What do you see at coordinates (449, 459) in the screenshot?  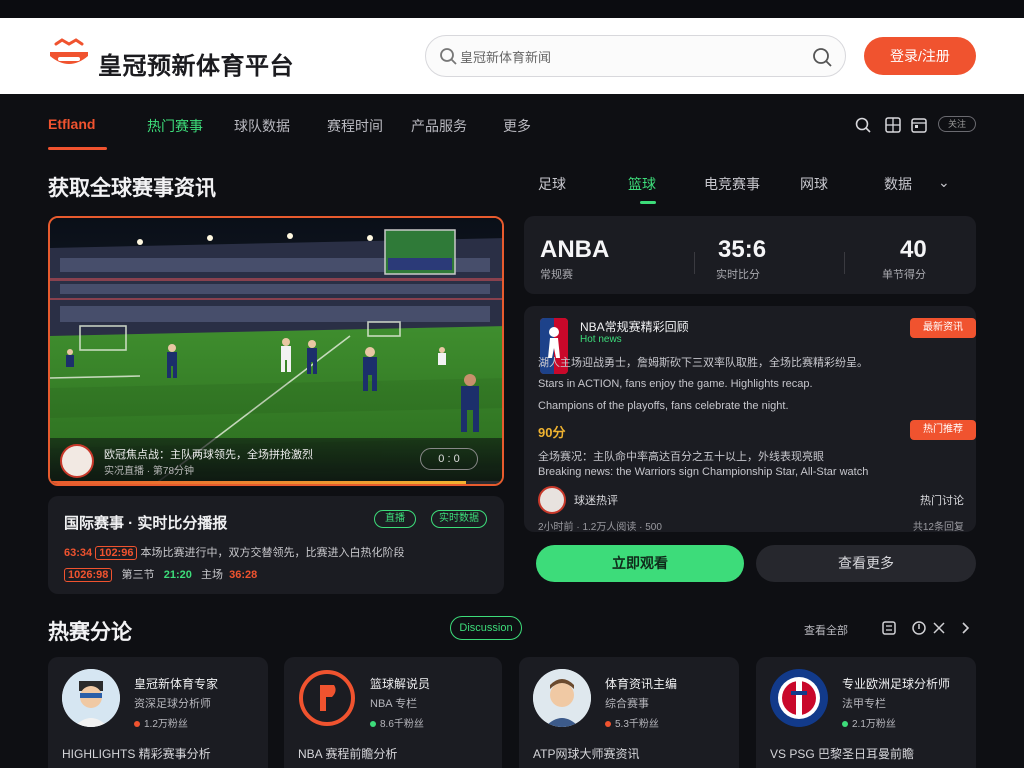 I see `hero-score-pill: 0` at bounding box center [449, 459].